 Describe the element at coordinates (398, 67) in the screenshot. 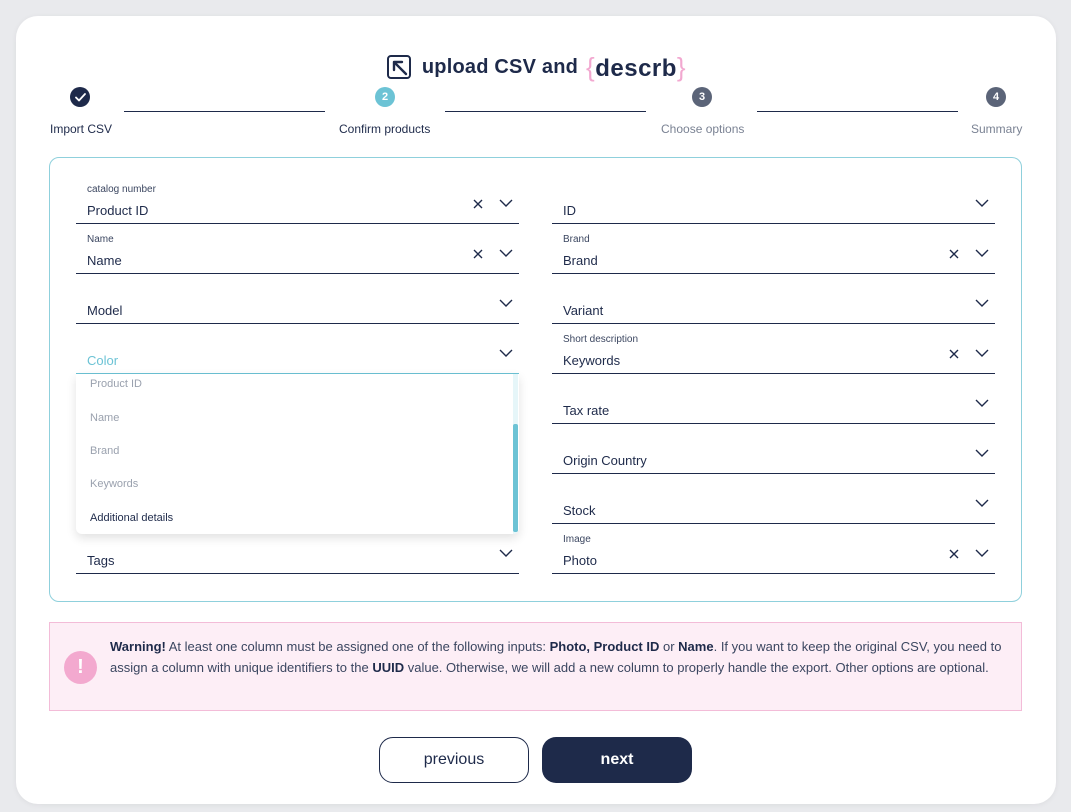

I see `upload-arrow-icon` at that location.